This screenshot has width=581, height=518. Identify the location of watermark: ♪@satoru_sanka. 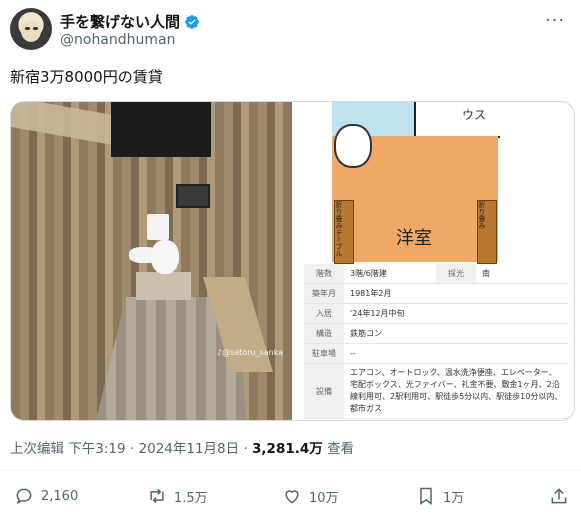
(250, 352).